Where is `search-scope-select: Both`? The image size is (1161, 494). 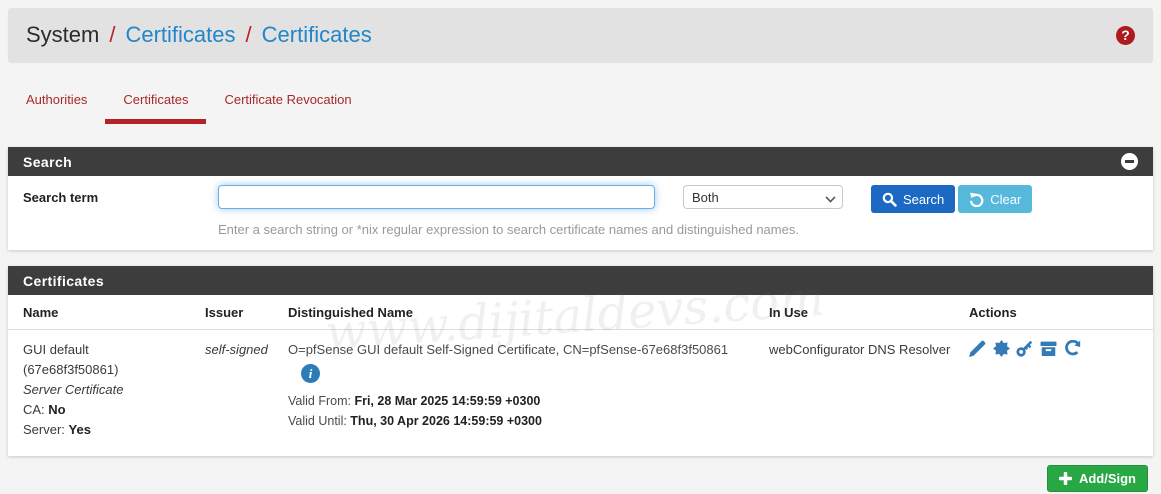 search-scope-select: Both is located at coordinates (763, 197).